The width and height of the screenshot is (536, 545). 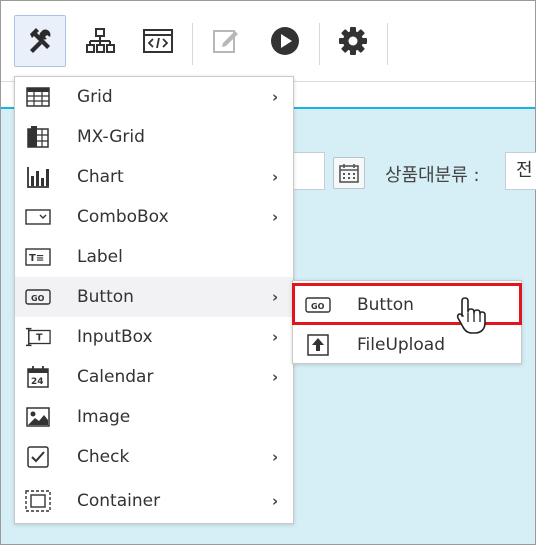 I want to click on code-view-icon, so click(x=158, y=41).